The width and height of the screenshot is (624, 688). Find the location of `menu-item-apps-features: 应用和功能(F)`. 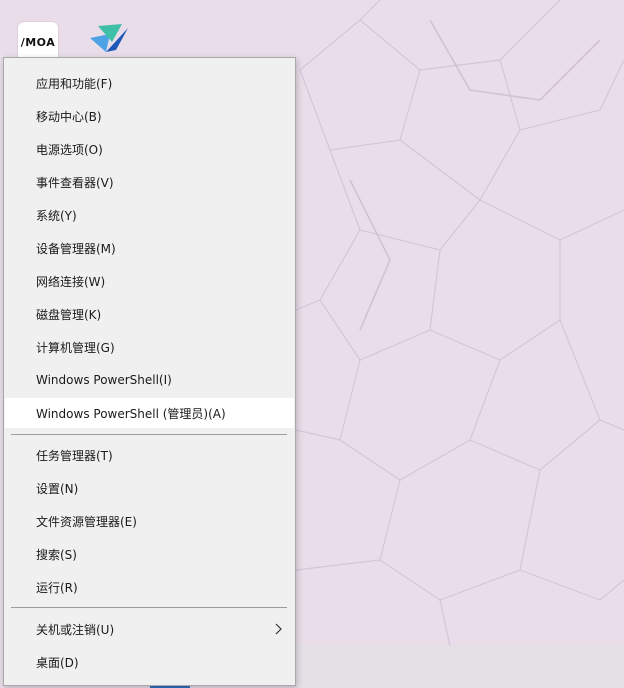

menu-item-apps-features: 应用和功能(F) is located at coordinates (149, 83).